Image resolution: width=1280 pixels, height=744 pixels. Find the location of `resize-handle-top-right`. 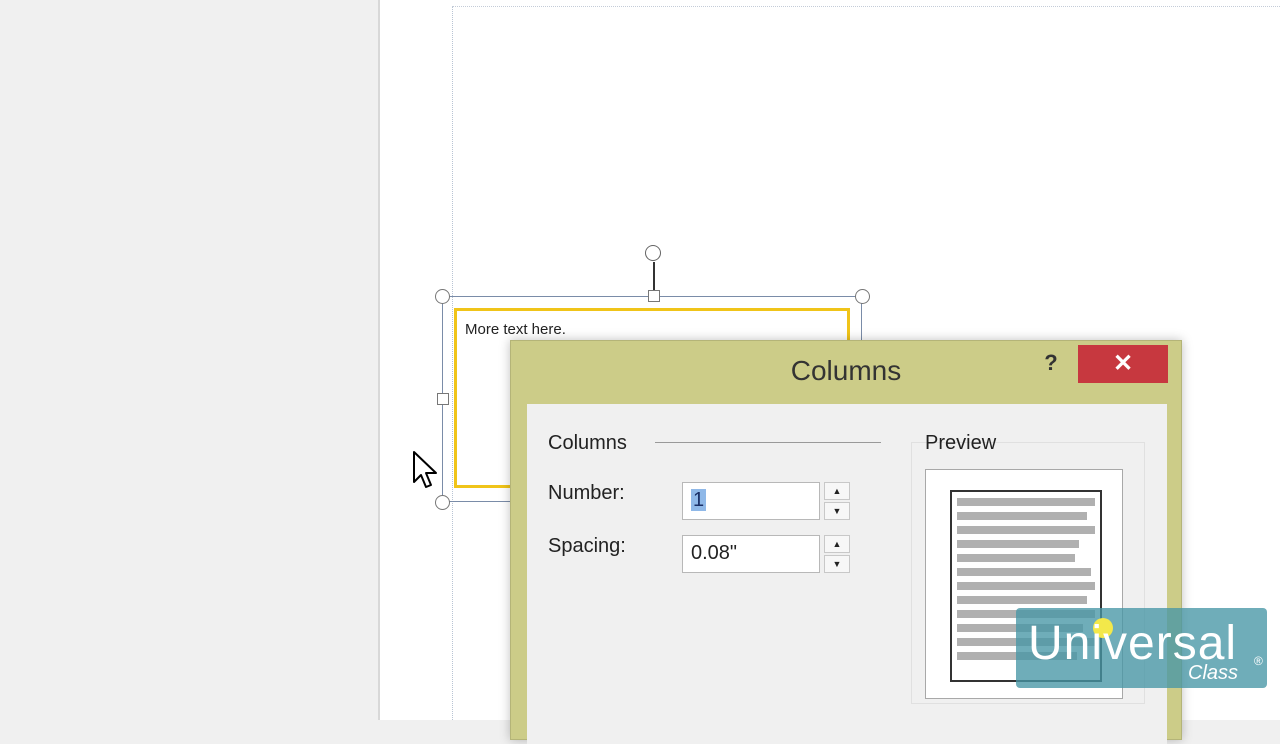

resize-handle-top-right is located at coordinates (862, 296).